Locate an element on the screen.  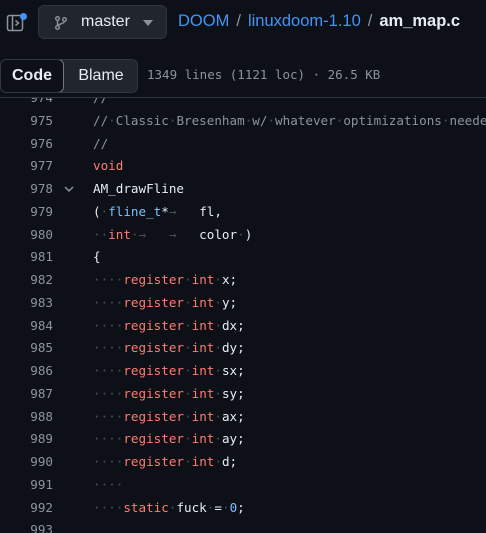
code-line: 979 (·fline_t*→ fl, is located at coordinates (243, 212).